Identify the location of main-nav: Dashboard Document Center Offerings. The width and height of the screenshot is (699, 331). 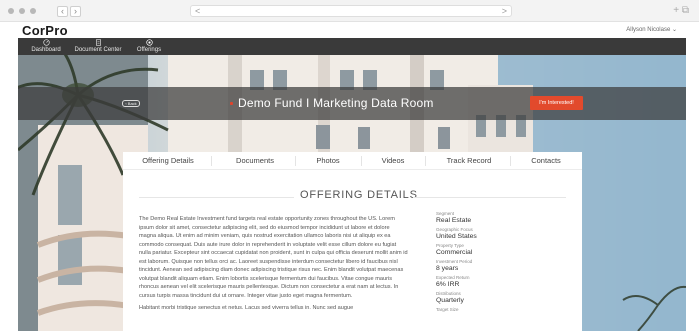
(352, 46).